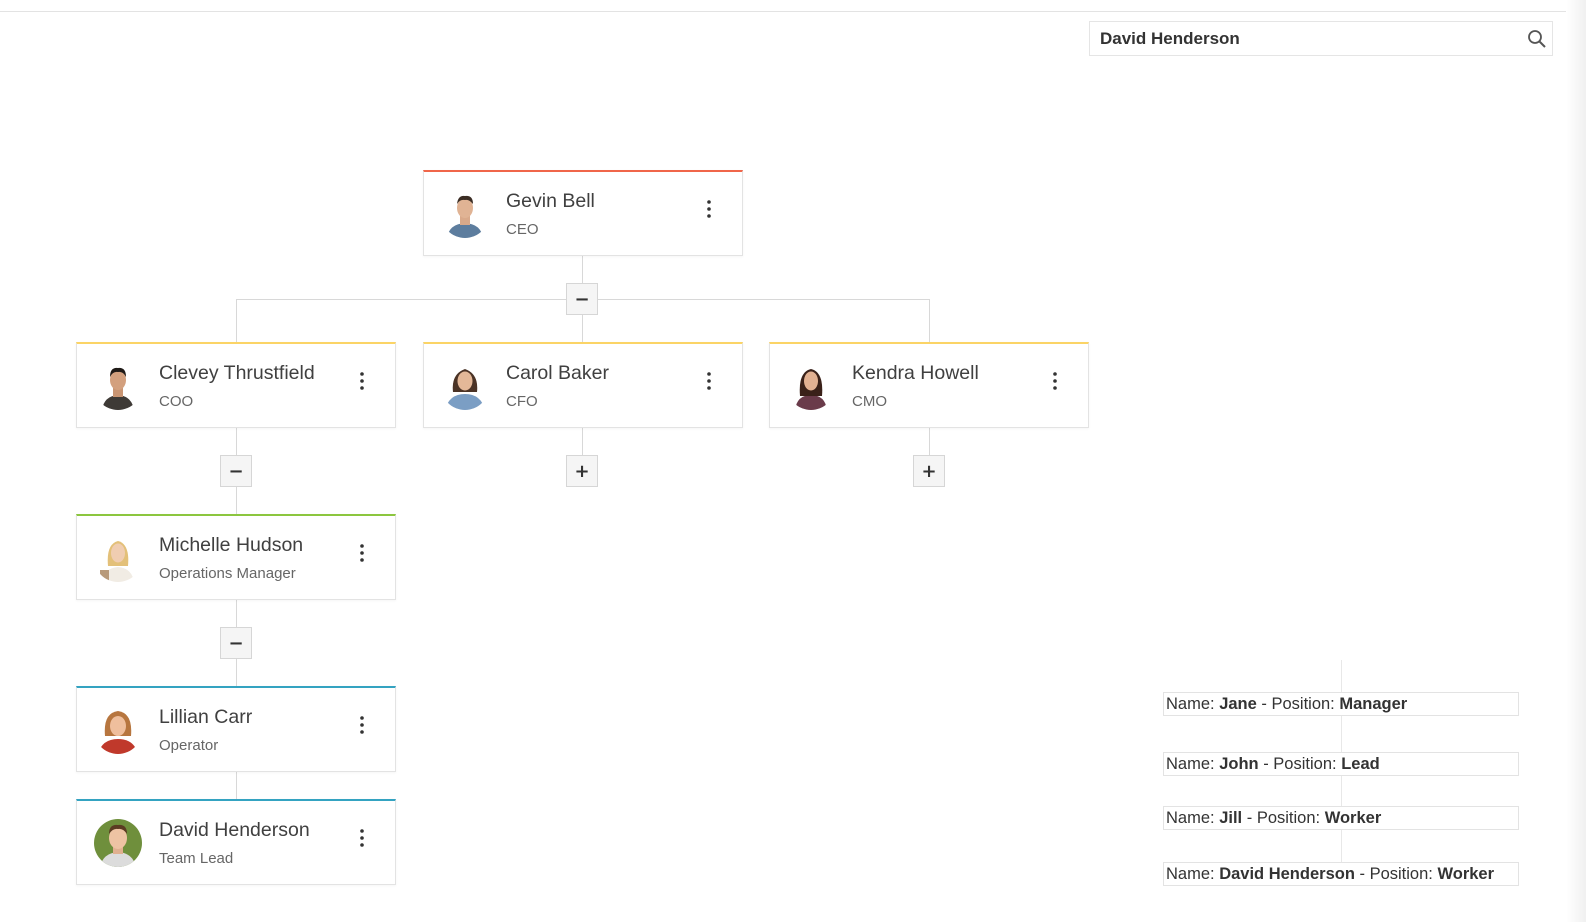 The image size is (1586, 922). I want to click on info-name: Jane, so click(1238, 704).